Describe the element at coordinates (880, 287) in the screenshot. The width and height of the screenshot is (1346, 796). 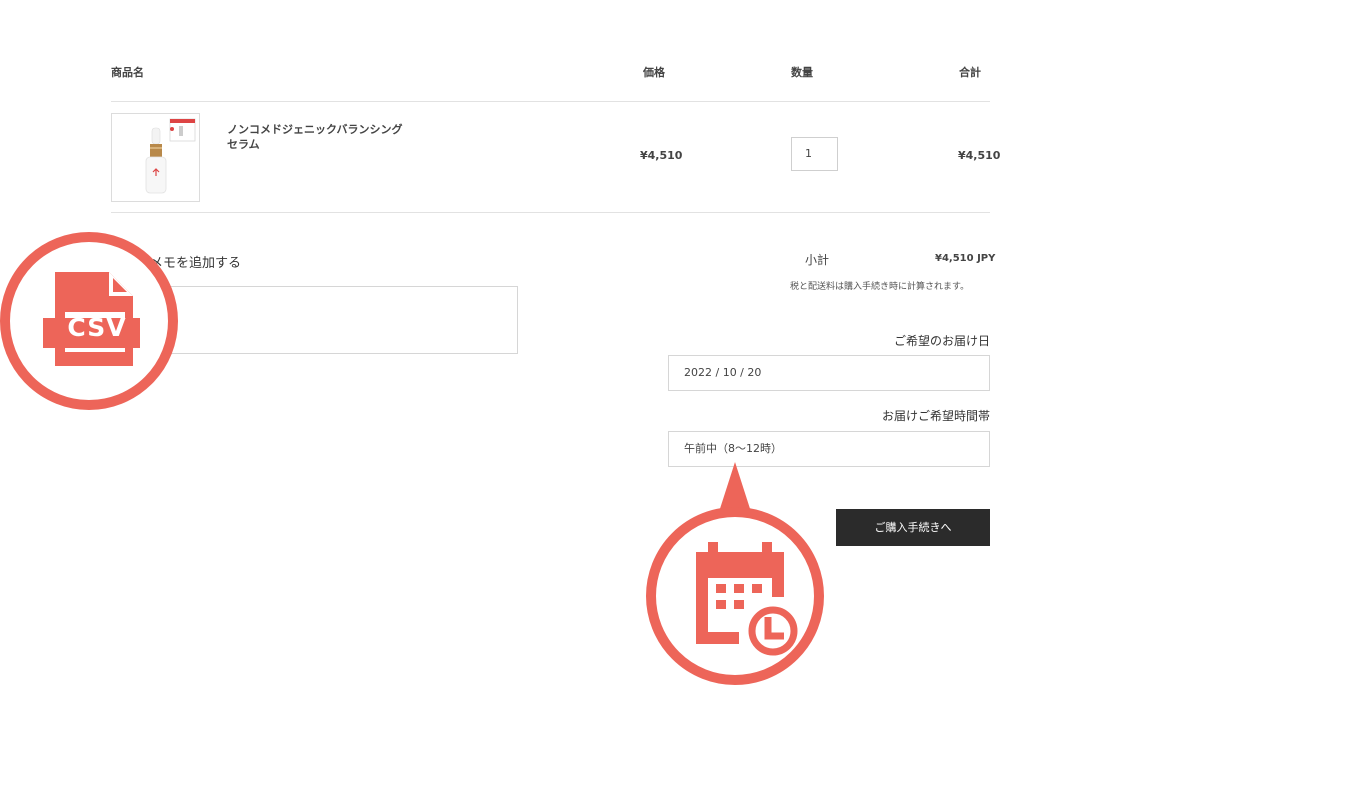
I see `tax-note: 税と配送料は購入手続き時に計算されます。` at that location.